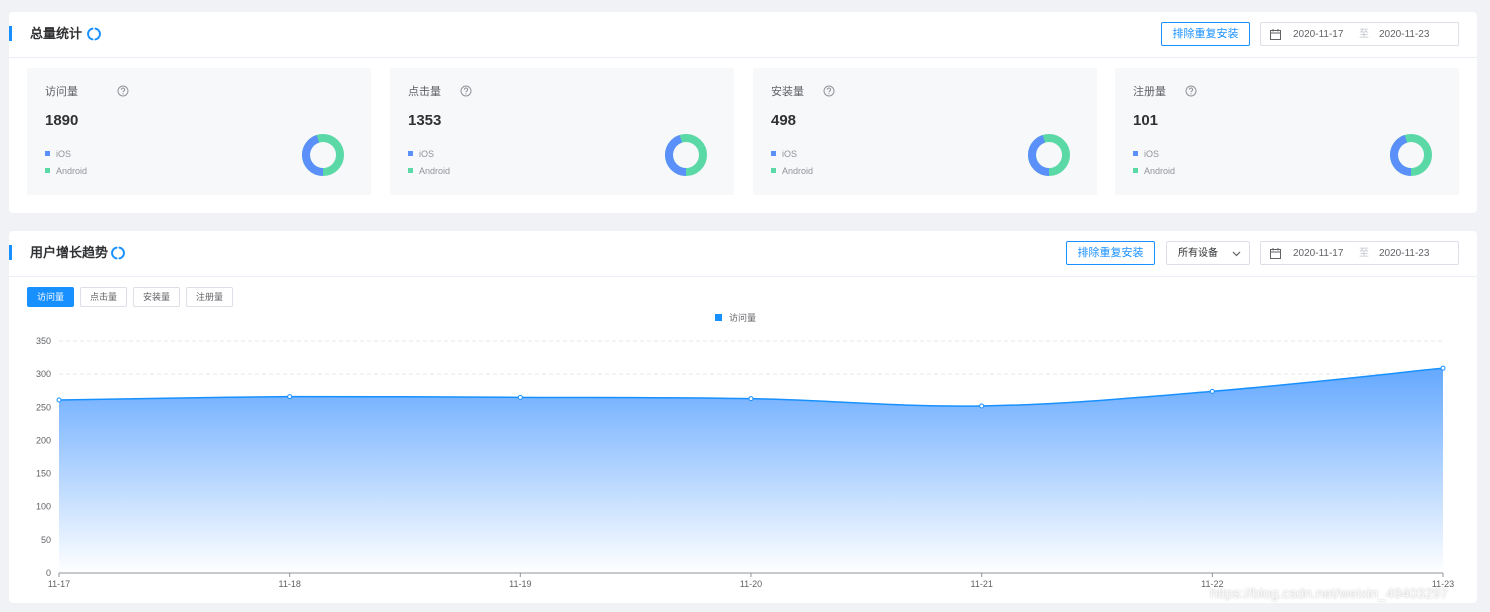 This screenshot has width=1490, height=612. I want to click on stat-card-visits: 访问量 1890 iOS Android, so click(199, 131).